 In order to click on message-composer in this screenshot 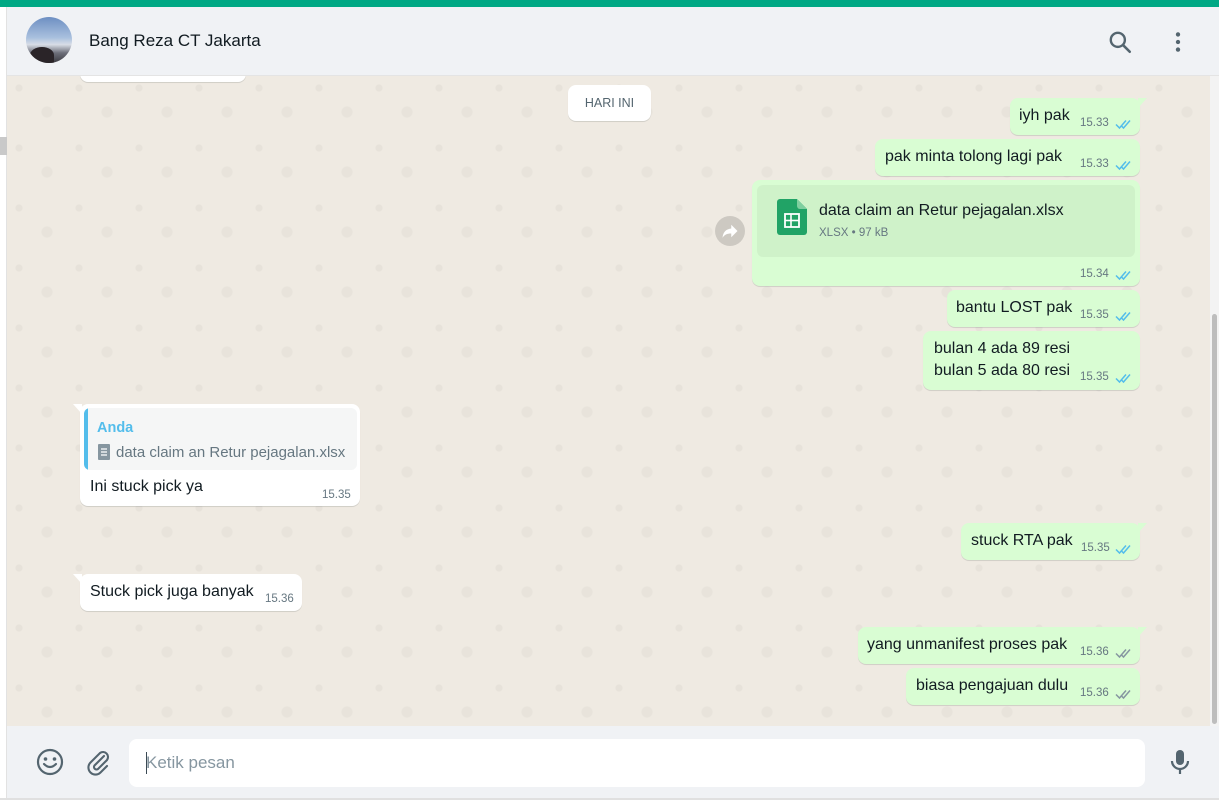, I will do `click(613, 763)`.